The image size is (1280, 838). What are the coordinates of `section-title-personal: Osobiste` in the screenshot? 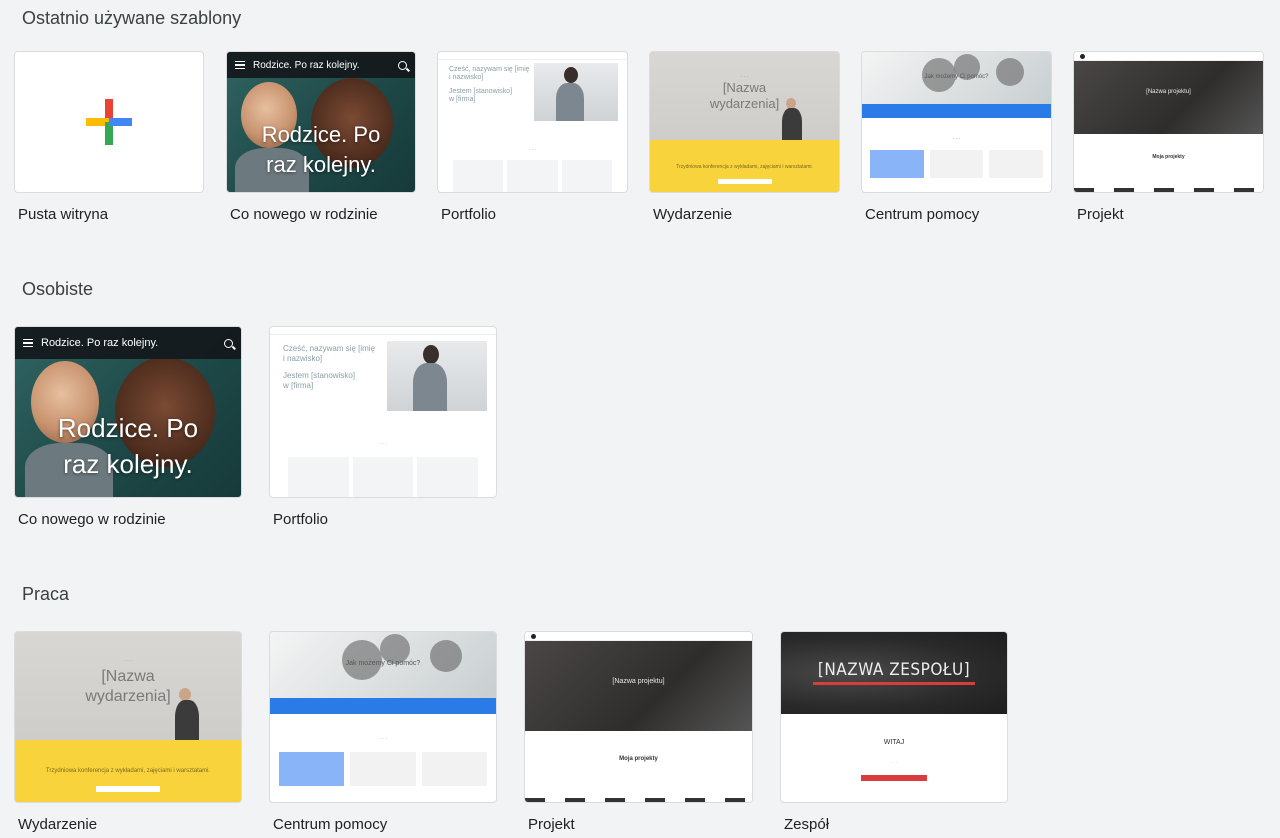 It's located at (58, 289).